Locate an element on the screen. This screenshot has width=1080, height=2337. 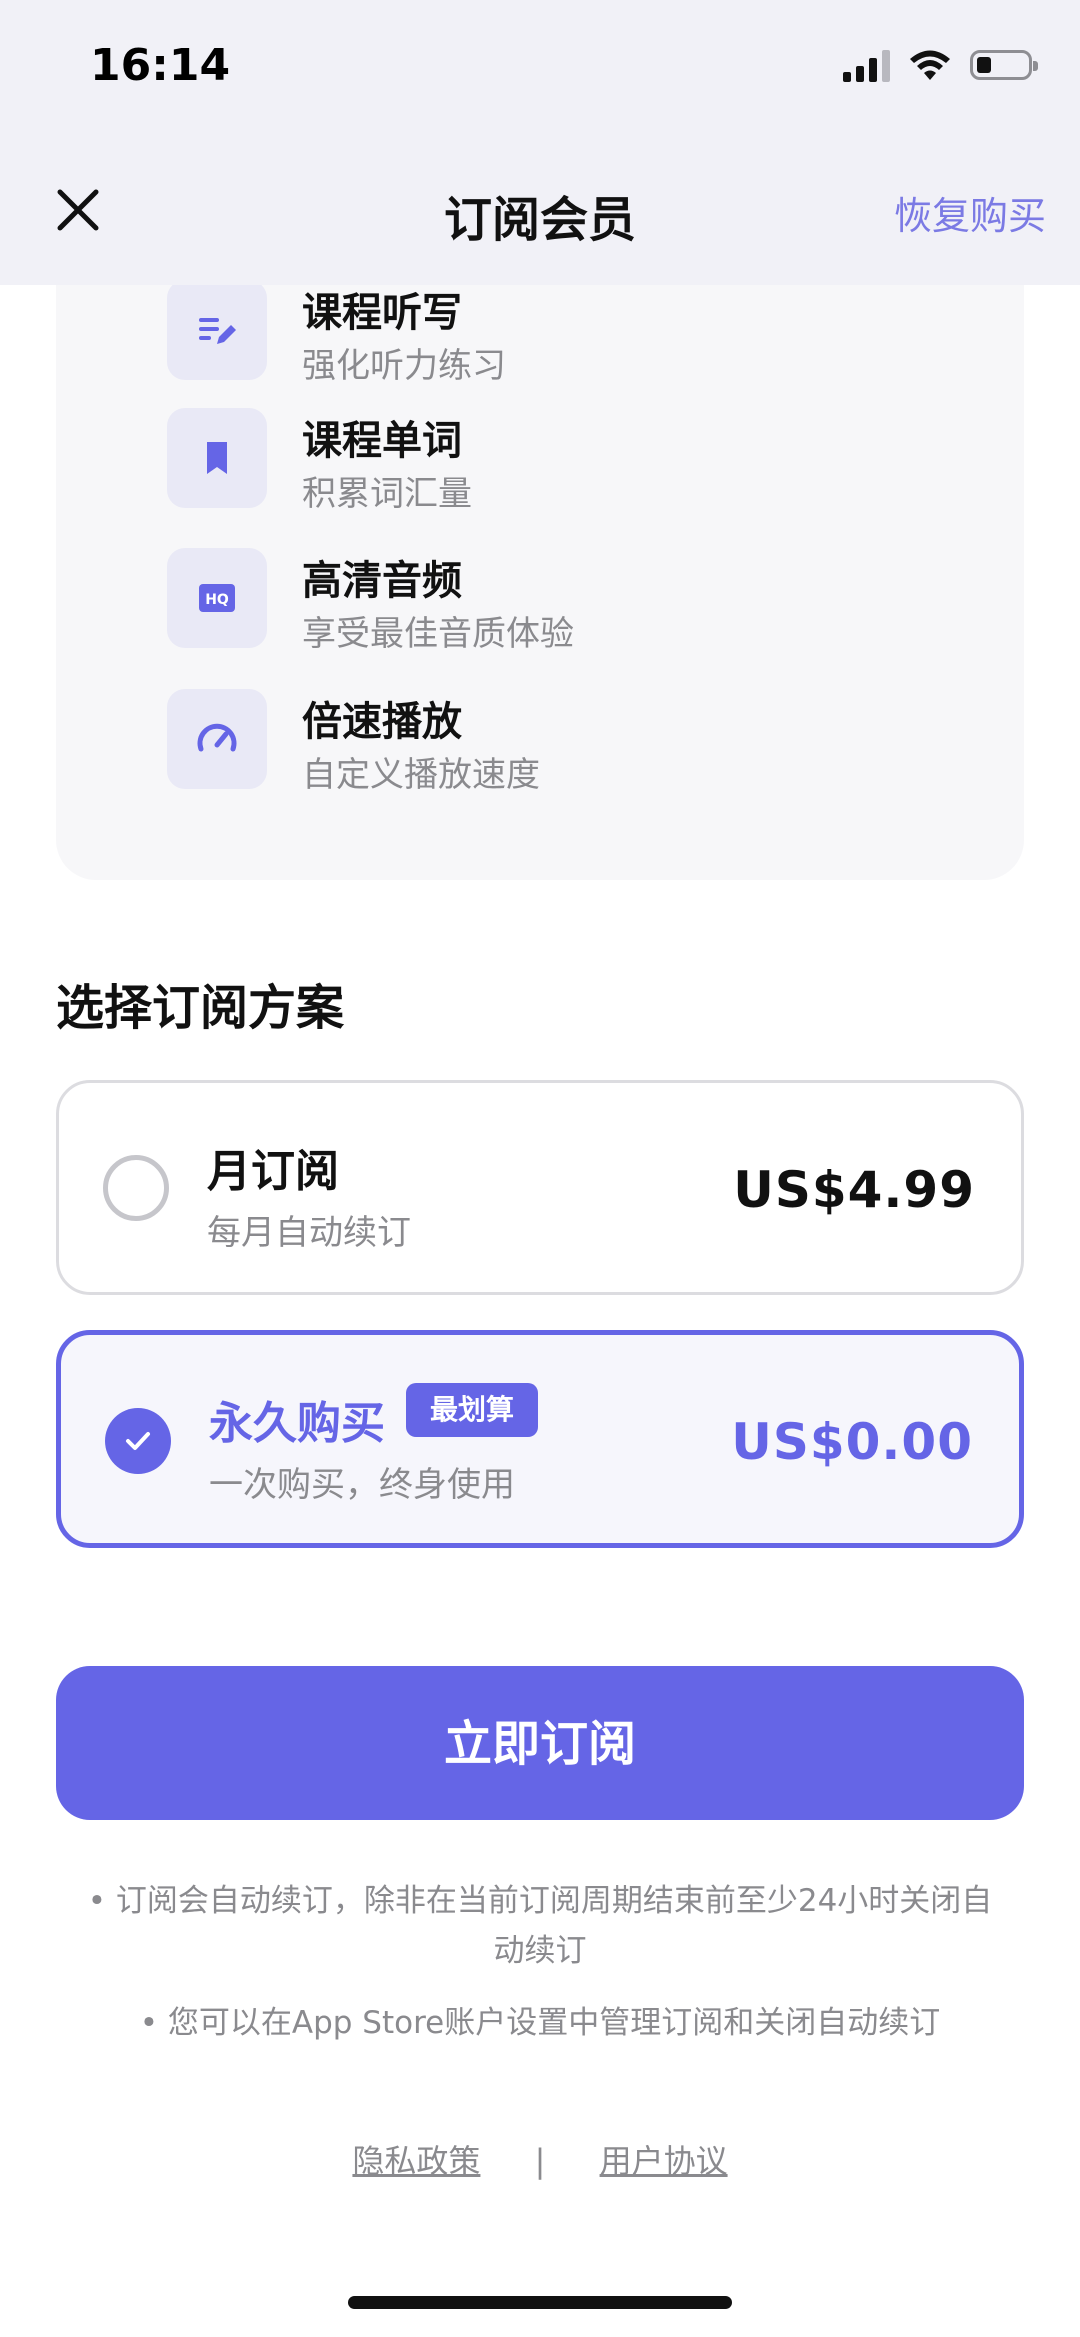
feature-title: 高清音频 is located at coordinates (382, 581).